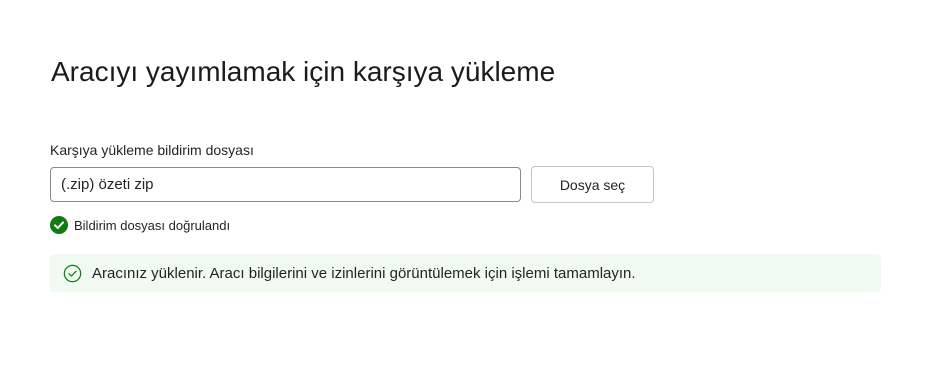  Describe the element at coordinates (303, 71) in the screenshot. I see `page-title: Aracıyı yayımlamak için karşıya yükleme` at that location.